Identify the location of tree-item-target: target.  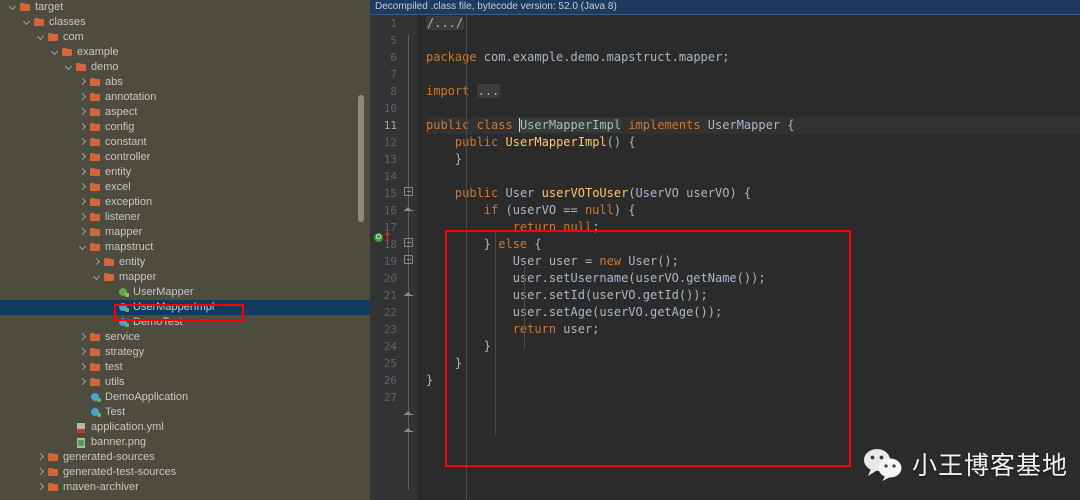
(185, 7).